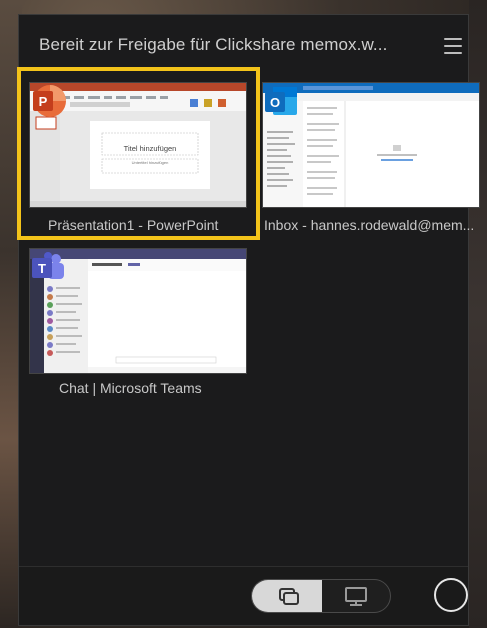 The image size is (487, 628). Describe the element at coordinates (453, 46) in the screenshot. I see `hamburger-menu-icon` at that location.